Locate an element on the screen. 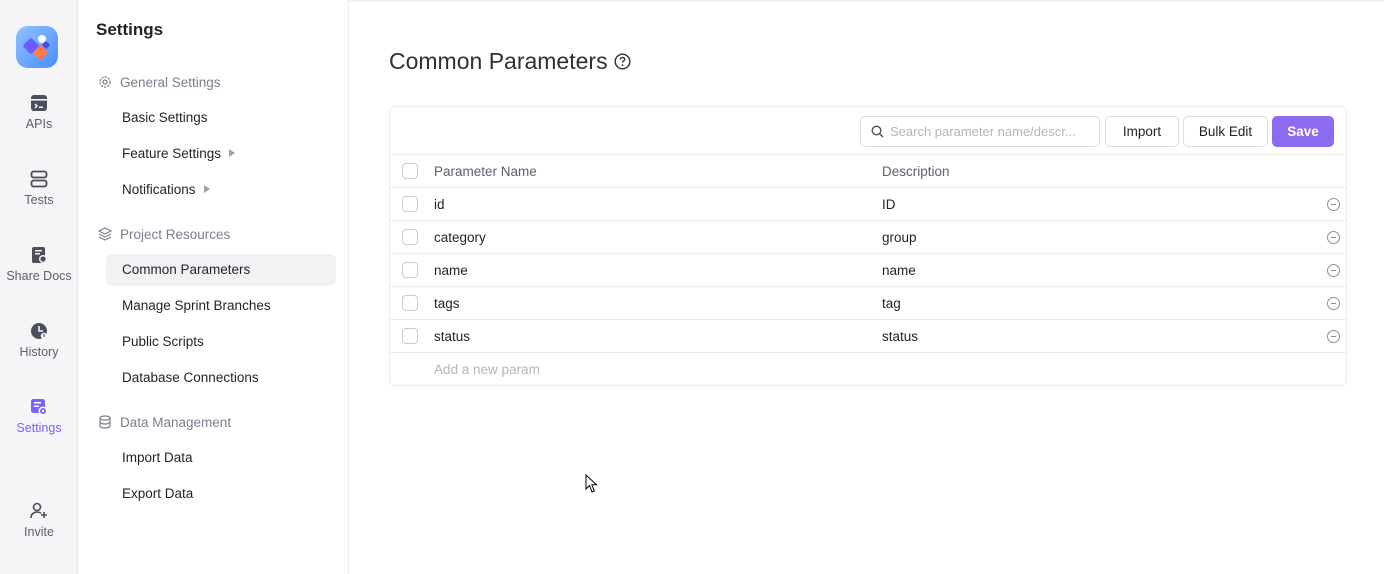 This screenshot has width=1384, height=574. table-row: name name is located at coordinates (868, 270).